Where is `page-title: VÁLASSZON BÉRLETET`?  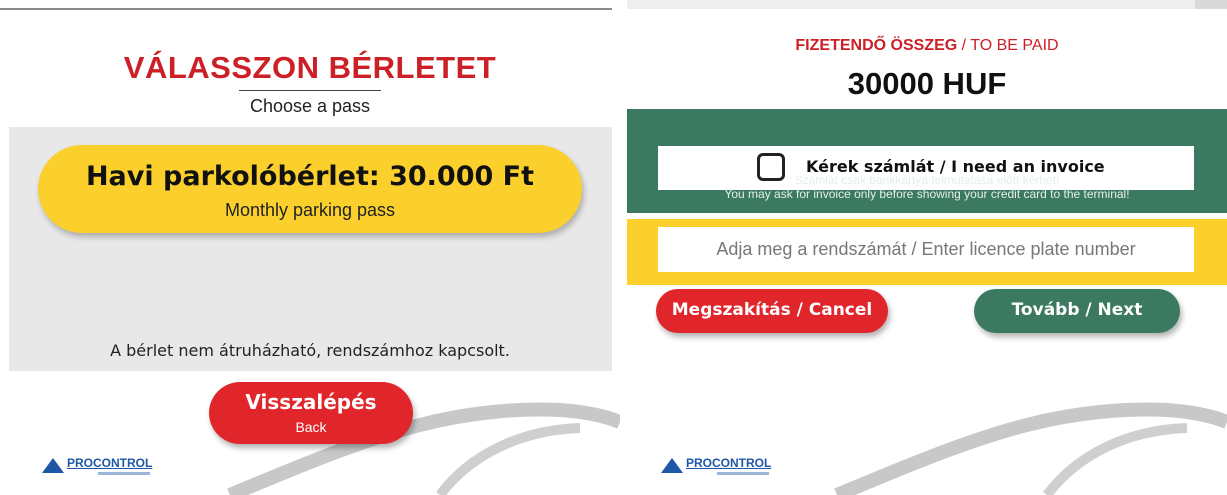
page-title: VÁLASSZON BÉRLETET is located at coordinates (310, 67).